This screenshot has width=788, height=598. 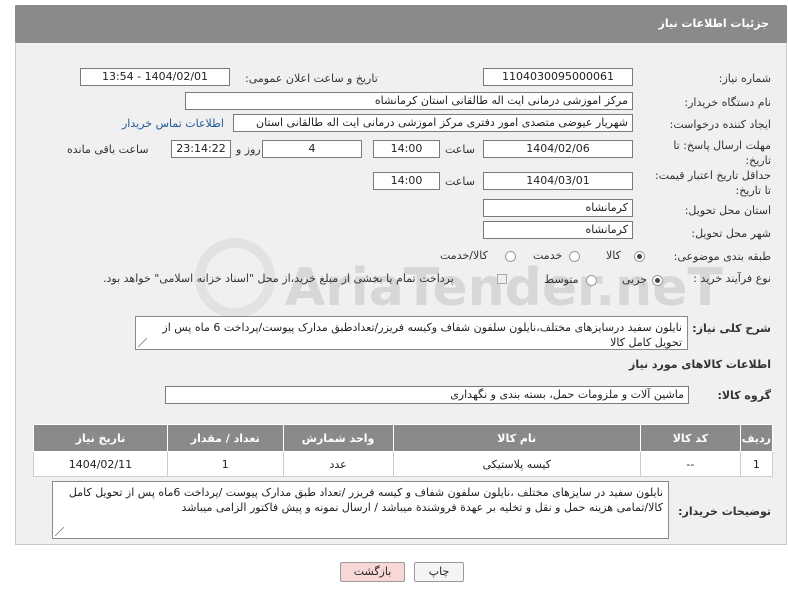 I want to click on need-number-field: 1104030095000061, so click(x=558, y=77).